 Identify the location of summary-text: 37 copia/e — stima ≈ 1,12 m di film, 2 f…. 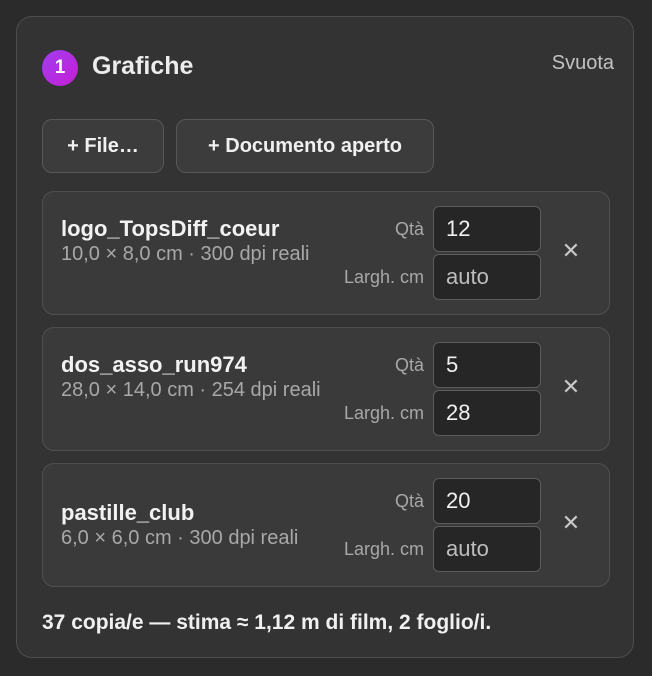
(267, 622).